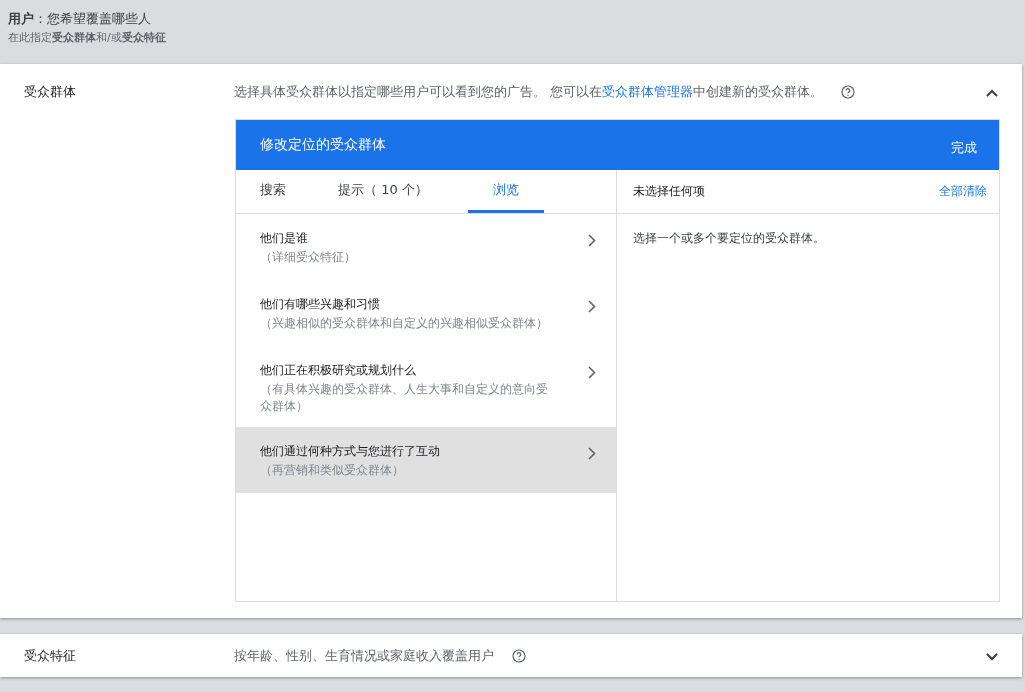  I want to click on category-title: 他们有哪些兴趣和习惯, so click(320, 304).